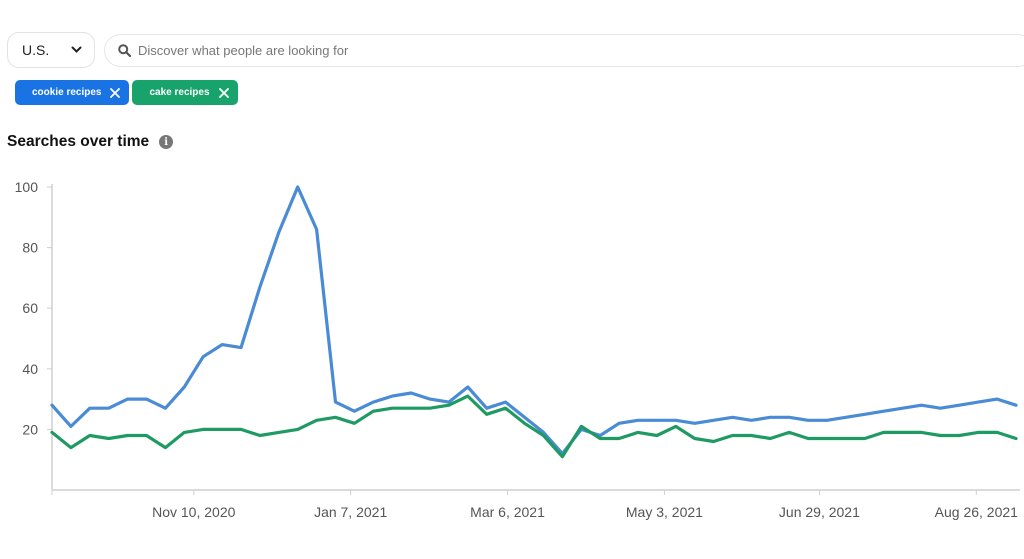 Image resolution: width=1024 pixels, height=559 pixels. What do you see at coordinates (30, 369) in the screenshot?
I see `y-tick-label: 40` at bounding box center [30, 369].